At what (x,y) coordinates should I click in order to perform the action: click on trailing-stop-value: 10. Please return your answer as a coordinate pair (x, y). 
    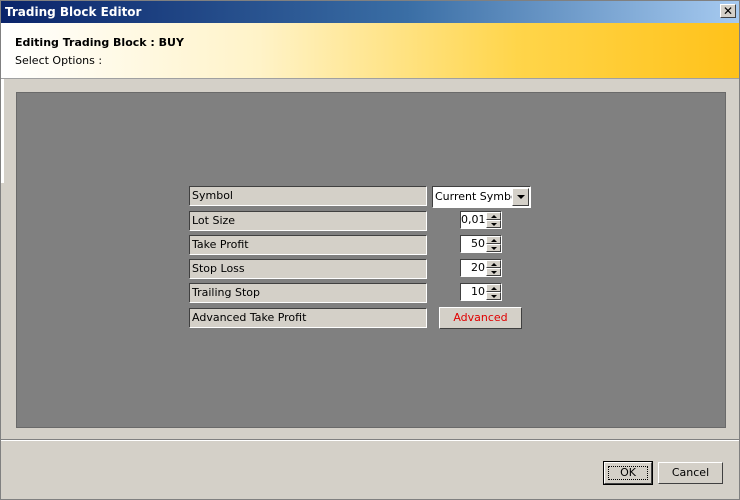
    Looking at the image, I should click on (473, 292).